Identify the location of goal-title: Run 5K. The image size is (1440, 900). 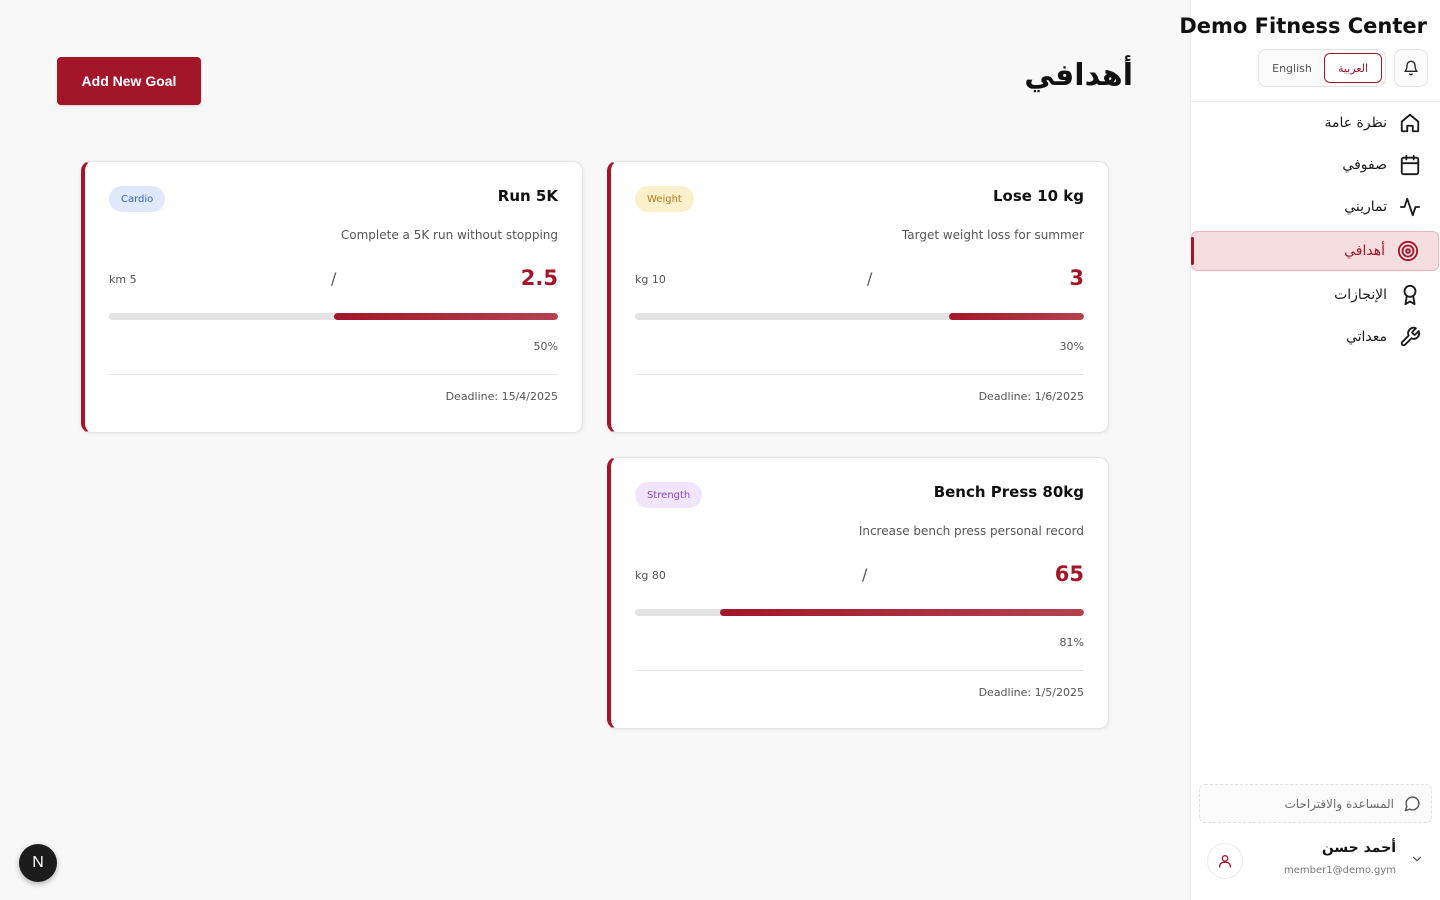
(527, 196).